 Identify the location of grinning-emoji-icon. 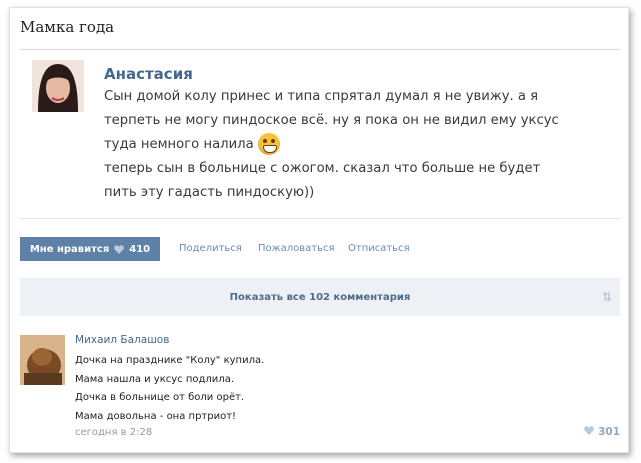
(268, 144).